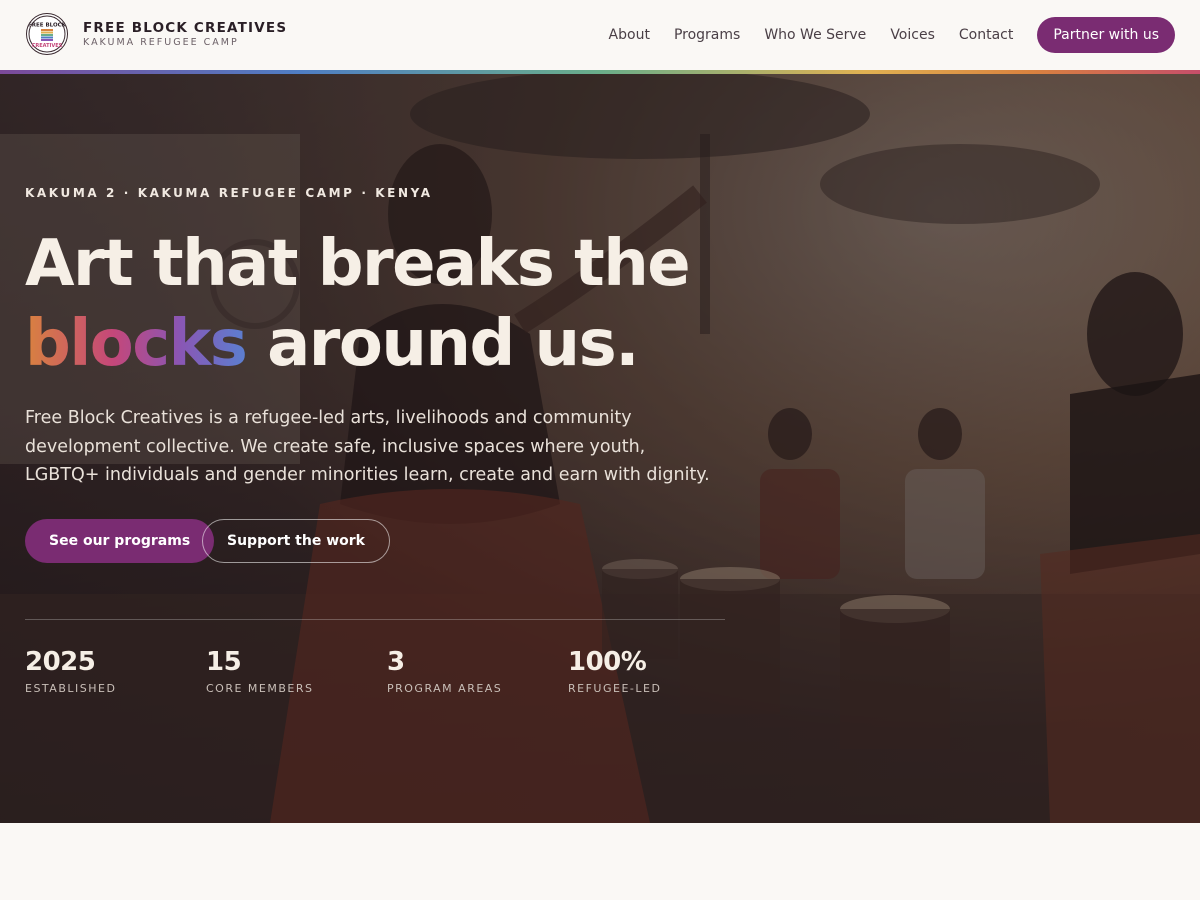  Describe the element at coordinates (375, 304) in the screenshot. I see `hero-headline: Art that breaks the blocks around us.` at that location.